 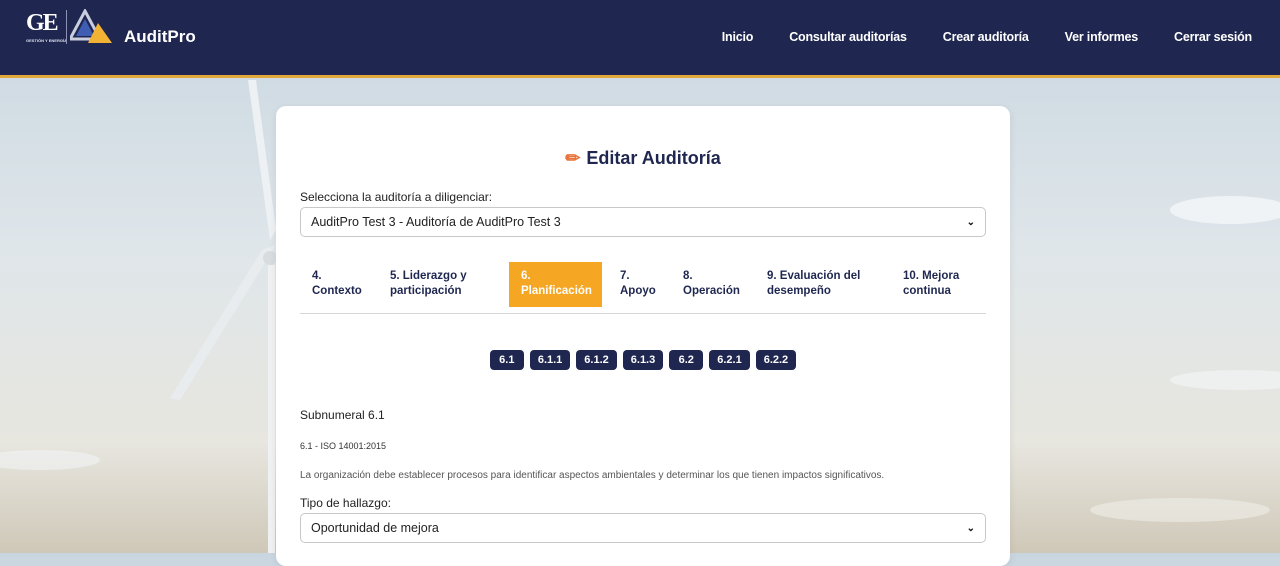 I want to click on audit-select-label: Selecciona la auditoría a diligenciar:, so click(x=396, y=197).